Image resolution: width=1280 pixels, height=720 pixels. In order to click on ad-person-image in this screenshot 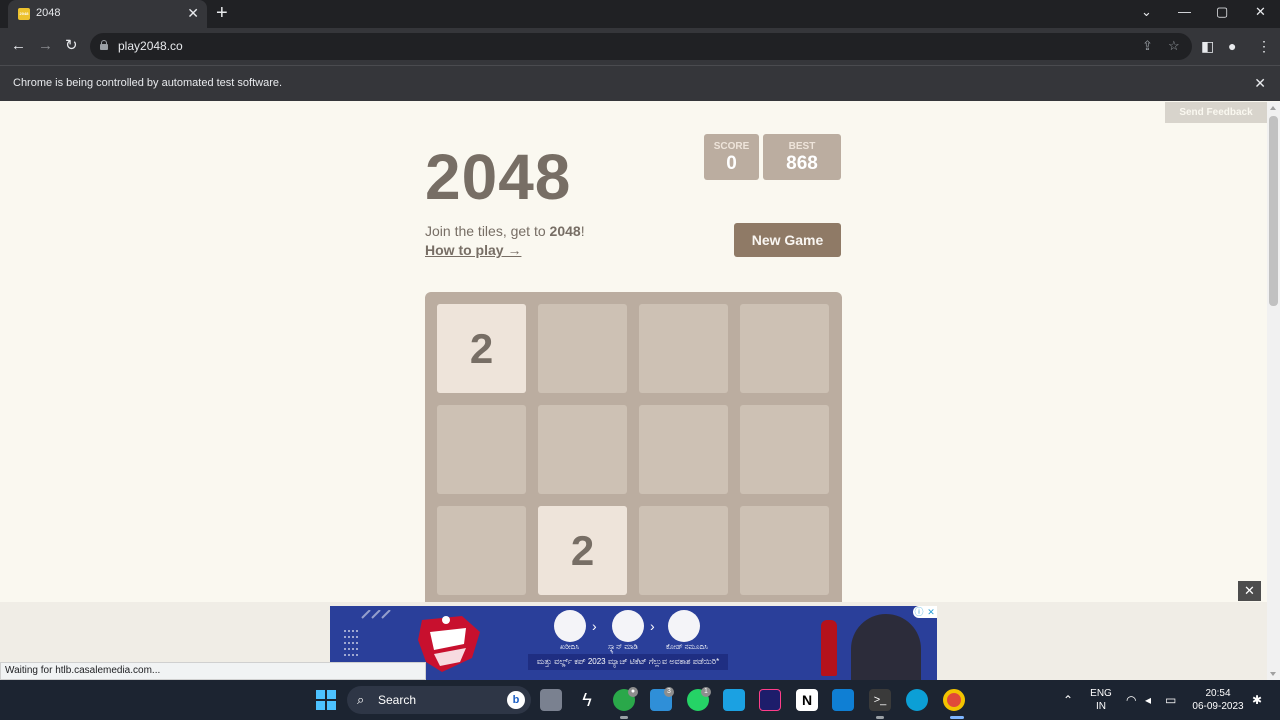, I will do `click(886, 647)`.